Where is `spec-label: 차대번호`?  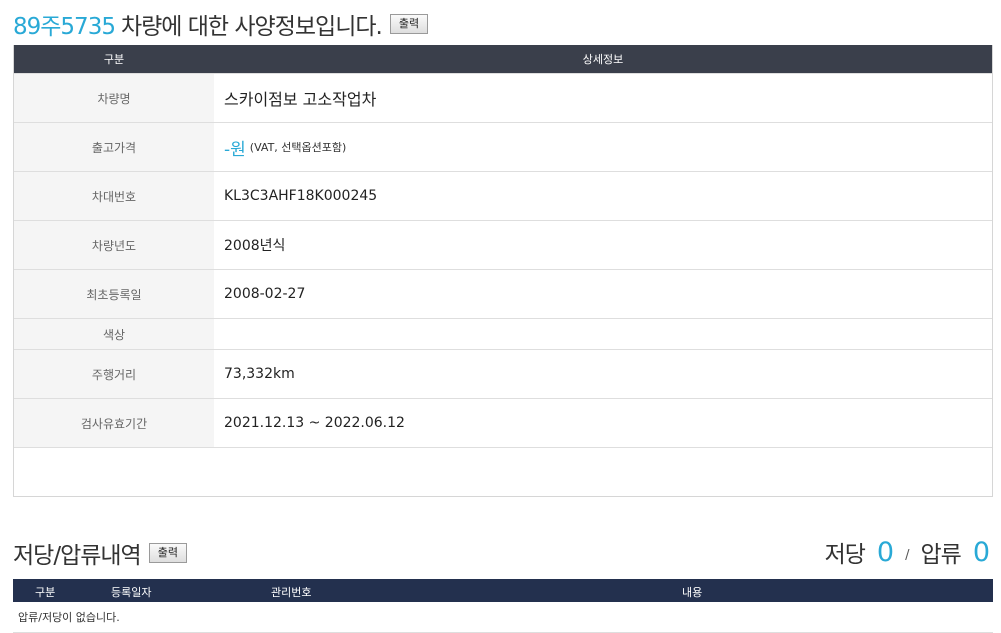 spec-label: 차대번호 is located at coordinates (114, 196).